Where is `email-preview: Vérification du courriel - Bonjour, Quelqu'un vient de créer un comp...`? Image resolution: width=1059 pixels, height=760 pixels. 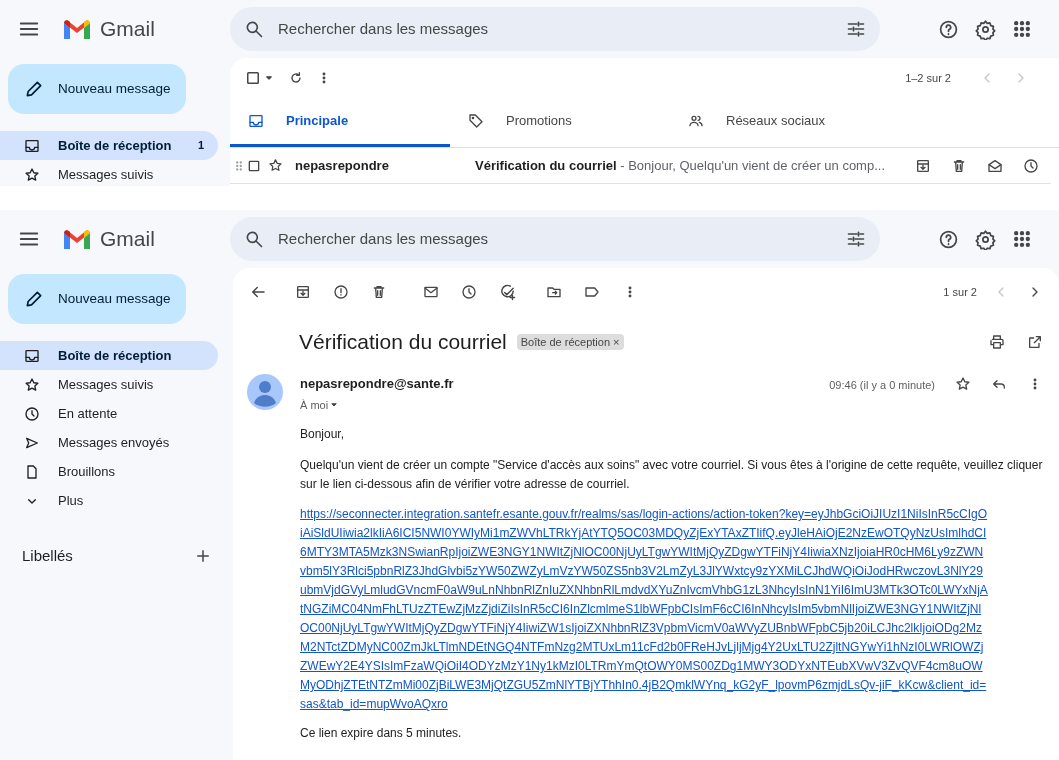
email-preview: Vérification du courriel - Bonjour, Quelqu'un vient de créer un comp... is located at coordinates (680, 165).